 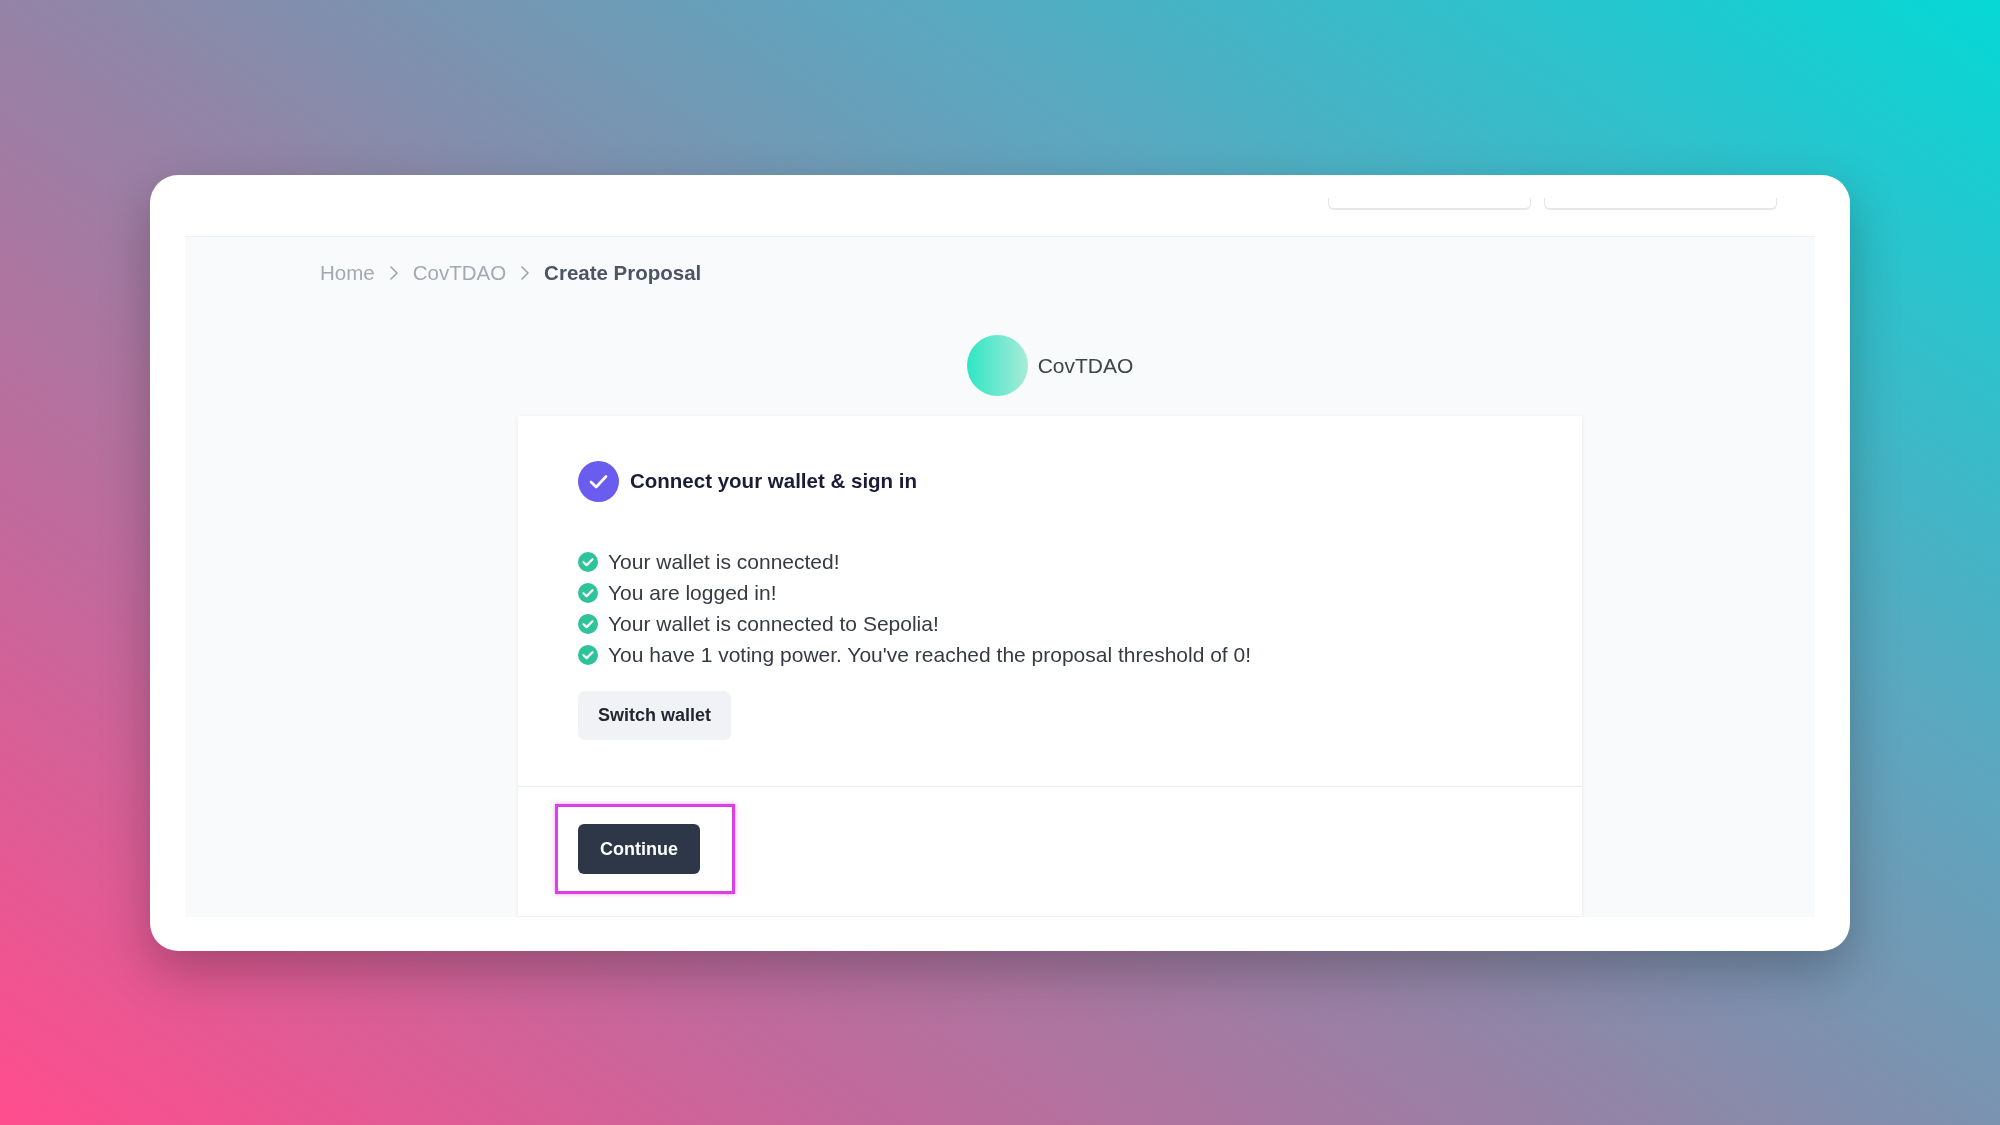 I want to click on status-message: You have 1 voting power. You've reached the proposal threshold of 0!, so click(x=930, y=654).